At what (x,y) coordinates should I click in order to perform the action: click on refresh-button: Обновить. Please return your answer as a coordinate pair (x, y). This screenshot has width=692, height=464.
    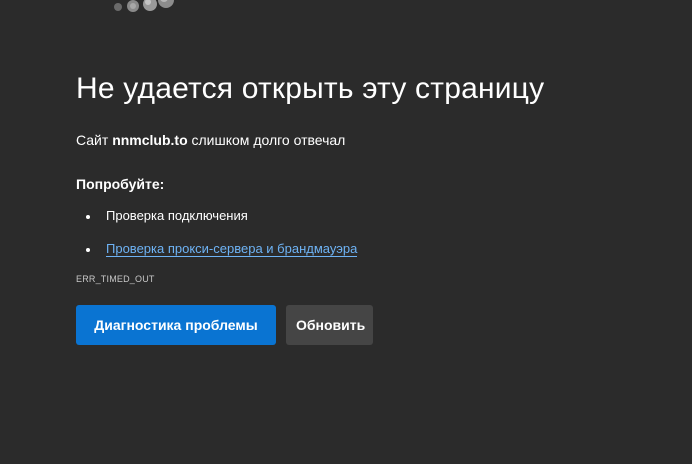
    Looking at the image, I should click on (329, 325).